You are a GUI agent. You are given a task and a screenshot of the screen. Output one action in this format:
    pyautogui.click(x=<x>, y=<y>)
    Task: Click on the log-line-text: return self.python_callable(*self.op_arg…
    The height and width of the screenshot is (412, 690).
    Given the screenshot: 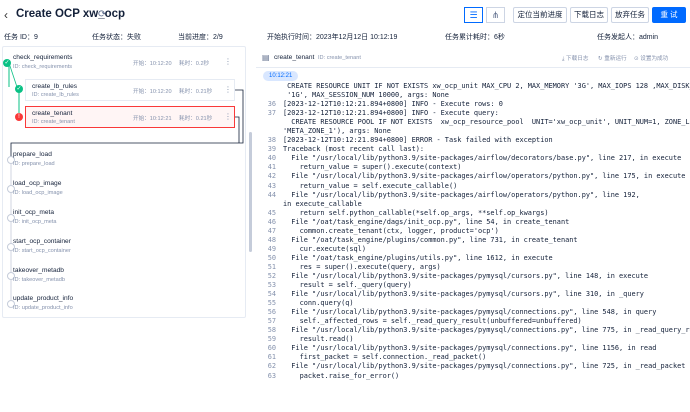 What is the action you would take?
    pyautogui.click(x=416, y=212)
    